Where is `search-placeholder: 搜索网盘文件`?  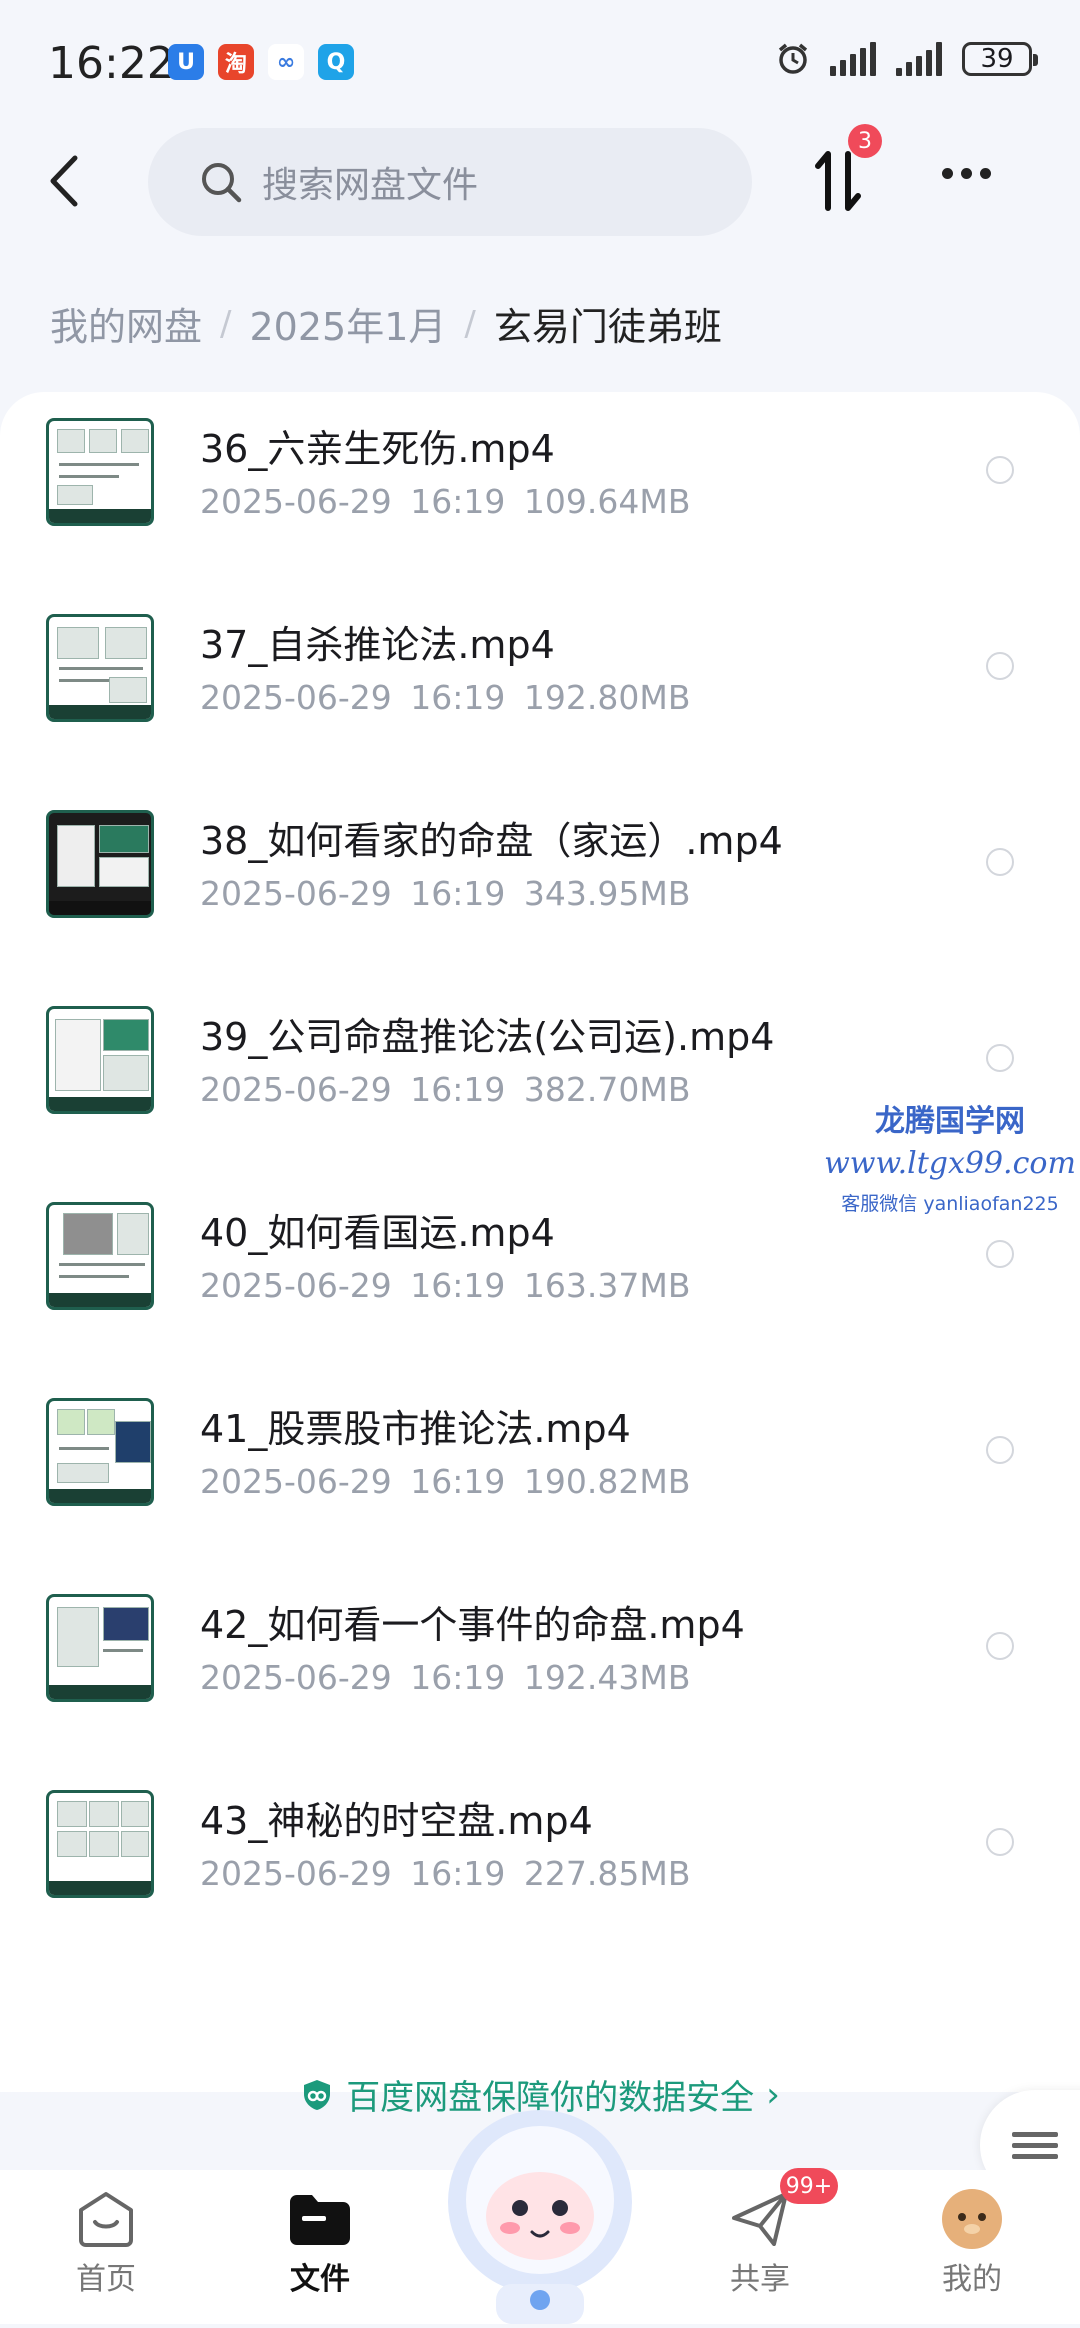
search-placeholder: 搜索网盘文件 is located at coordinates (370, 185).